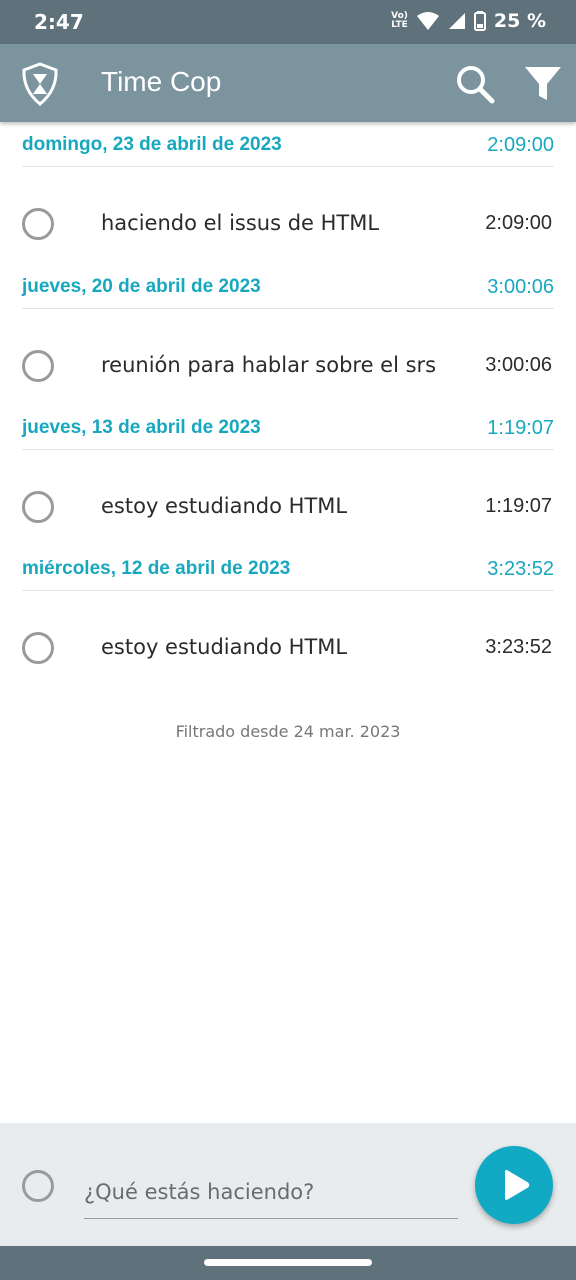 The height and width of the screenshot is (1280, 576). I want to click on entry-description: haciendo el issus de HTML, so click(240, 223).